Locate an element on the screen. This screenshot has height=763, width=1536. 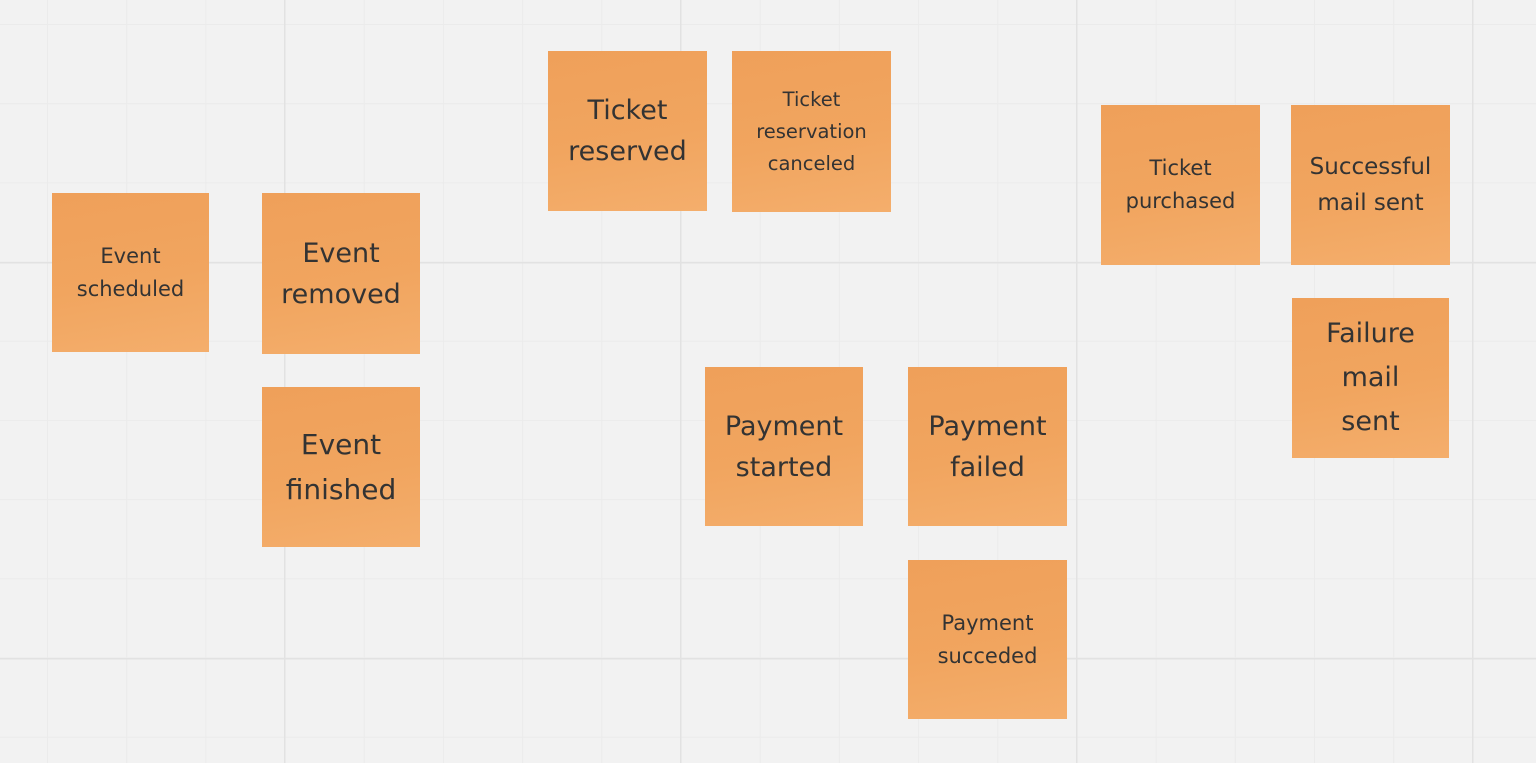
sticky-note-text: Event removed is located at coordinates (341, 273).